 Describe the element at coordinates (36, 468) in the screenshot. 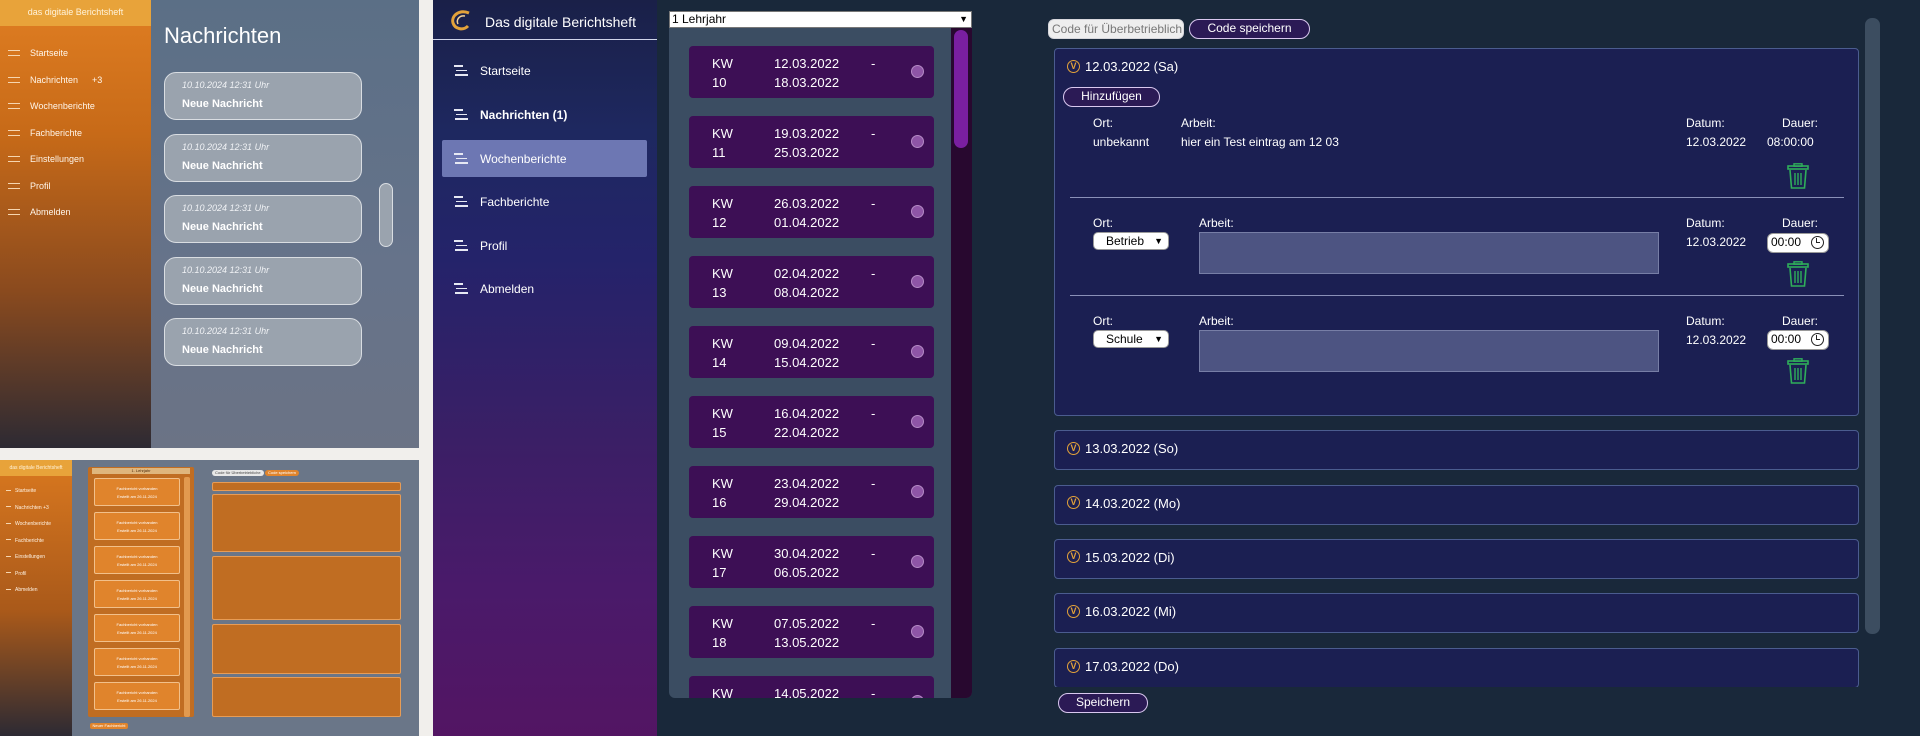

I see `brand-title: das digitale Berichtsheft` at that location.